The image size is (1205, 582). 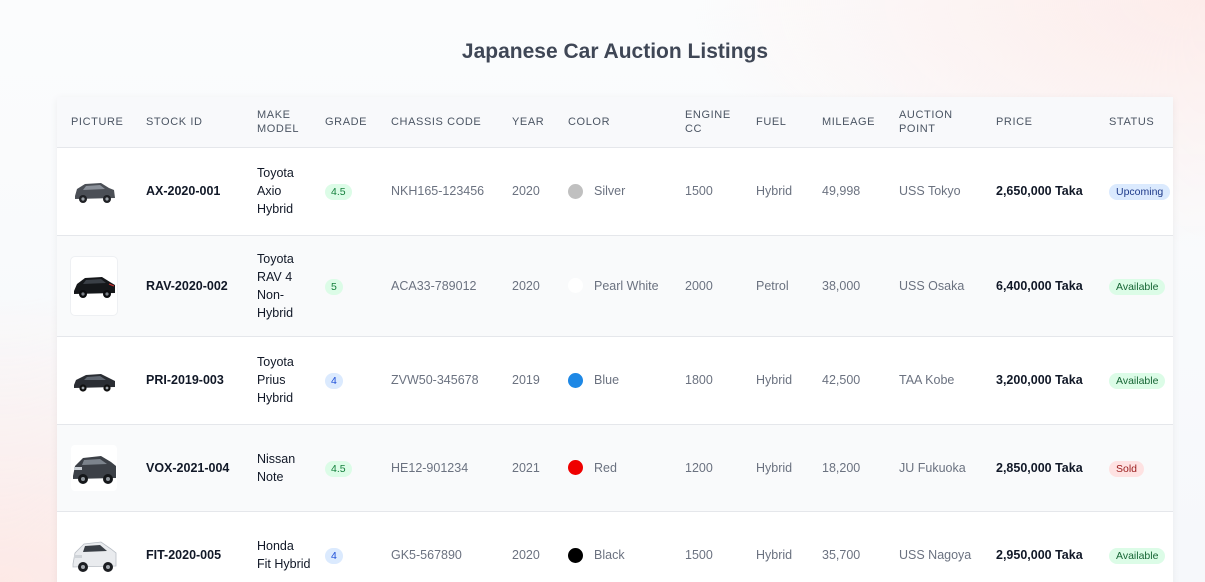 What do you see at coordinates (609, 555) in the screenshot?
I see `color-label: Black` at bounding box center [609, 555].